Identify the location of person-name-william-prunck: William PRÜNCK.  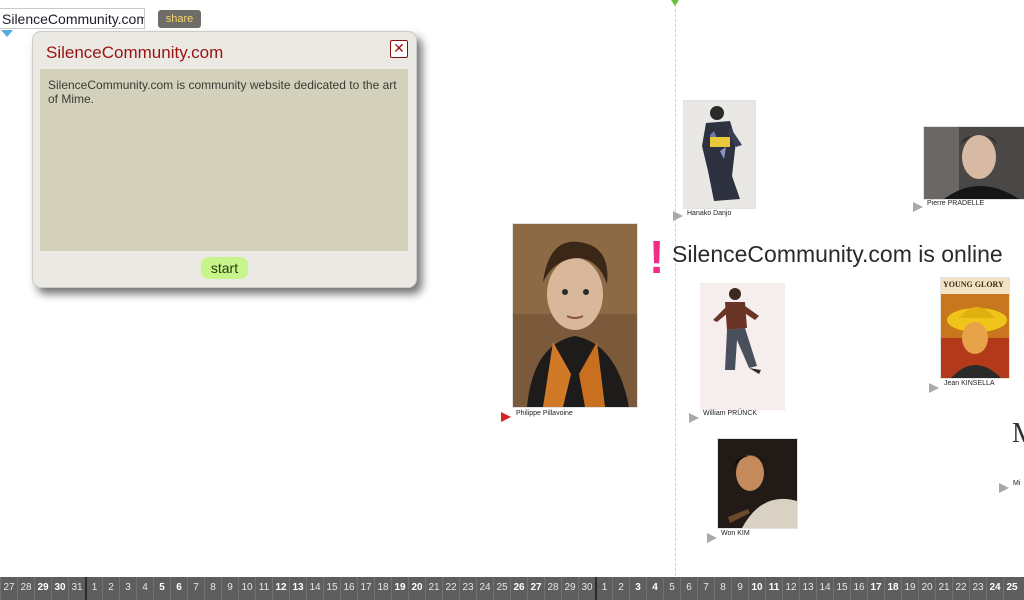
(730, 413).